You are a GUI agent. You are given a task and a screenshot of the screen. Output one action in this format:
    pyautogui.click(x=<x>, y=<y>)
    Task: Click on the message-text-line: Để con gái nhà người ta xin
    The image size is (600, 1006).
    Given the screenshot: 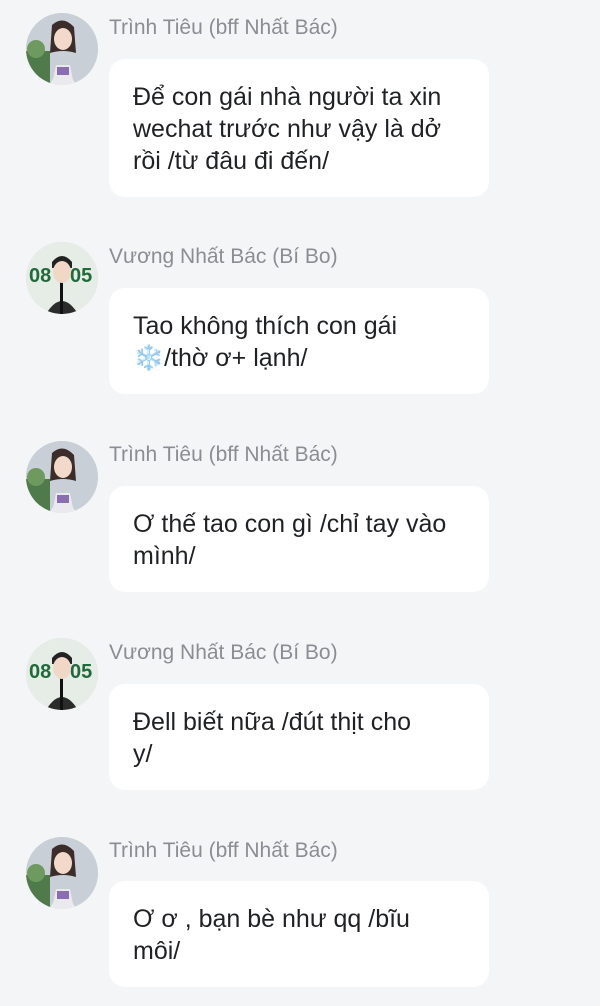 What is the action you would take?
    pyautogui.click(x=287, y=97)
    